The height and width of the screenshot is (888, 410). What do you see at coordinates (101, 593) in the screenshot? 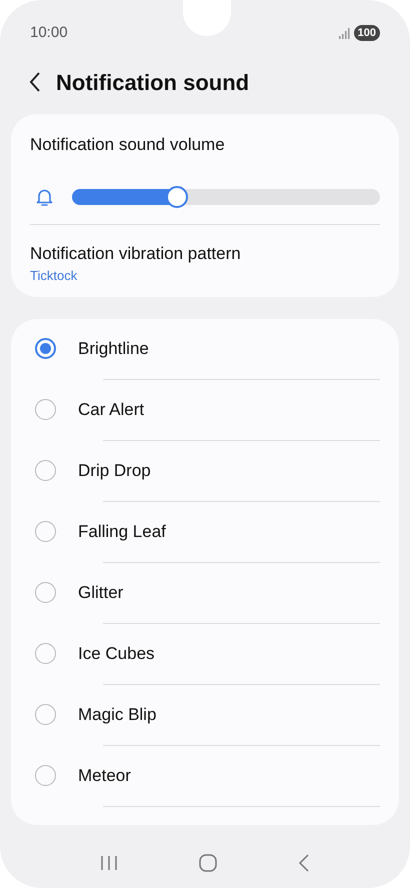
I see `sound-name: Glitter` at bounding box center [101, 593].